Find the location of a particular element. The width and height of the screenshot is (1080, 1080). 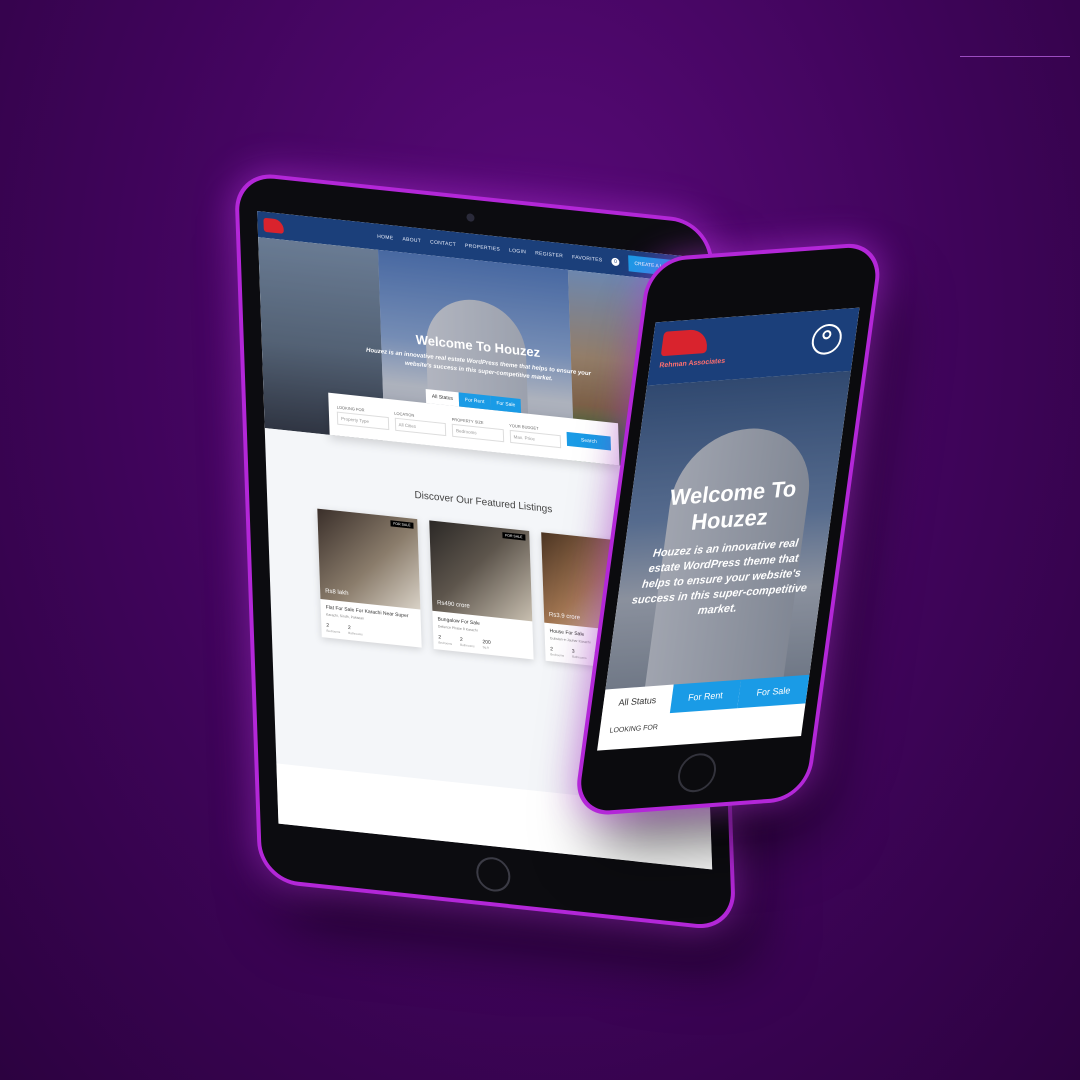

nav-login: LOGIN is located at coordinates (517, 252).